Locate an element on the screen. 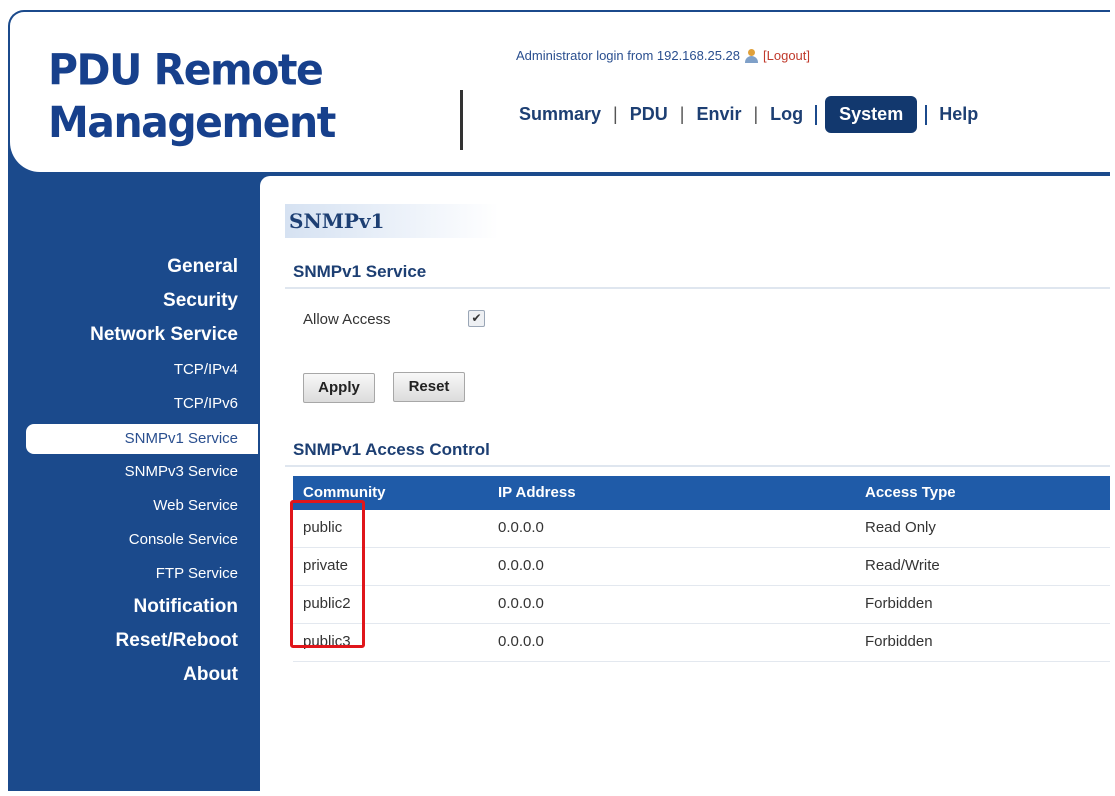 The width and height of the screenshot is (1115, 796). user-icon is located at coordinates (751, 55).